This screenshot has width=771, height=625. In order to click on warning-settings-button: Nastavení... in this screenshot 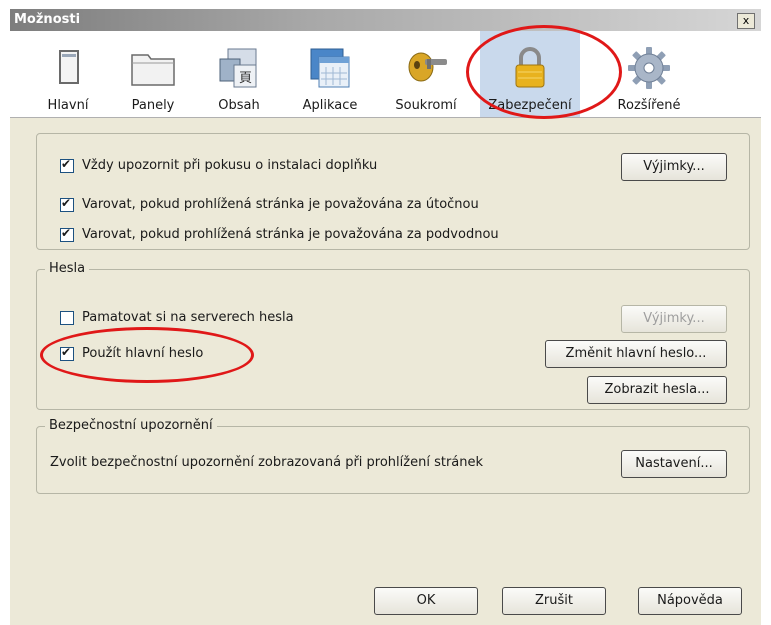, I will do `click(674, 464)`.